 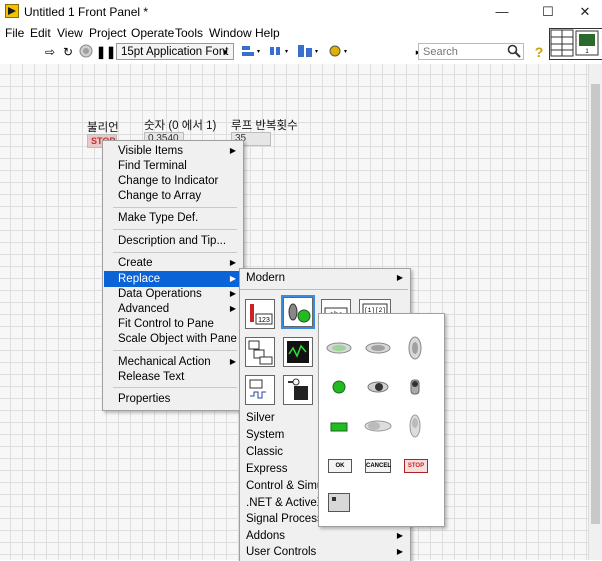 What do you see at coordinates (264, 320) in the screenshot?
I see `svg-text: 123` at bounding box center [264, 320].